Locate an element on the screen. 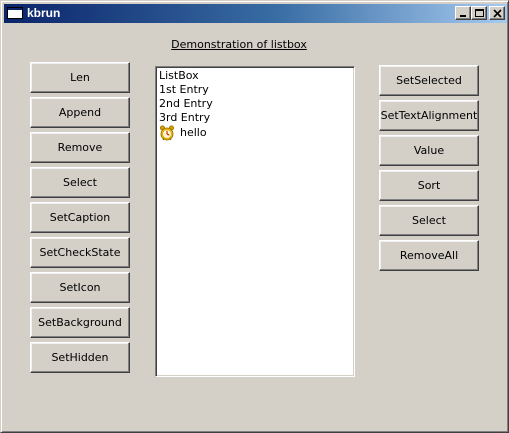 The image size is (509, 433). demo-caption: Demonstration of listbox is located at coordinates (239, 44).